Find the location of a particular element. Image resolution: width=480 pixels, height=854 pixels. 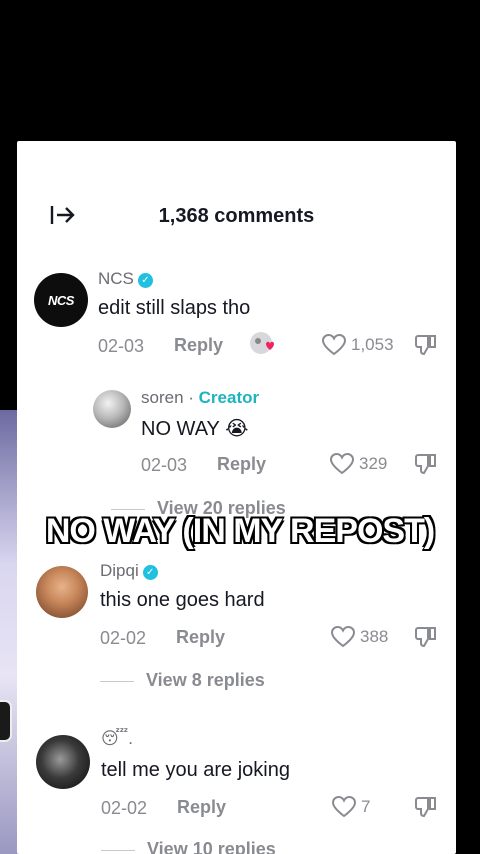

view-replies-button: View 10 replies is located at coordinates (188, 846).